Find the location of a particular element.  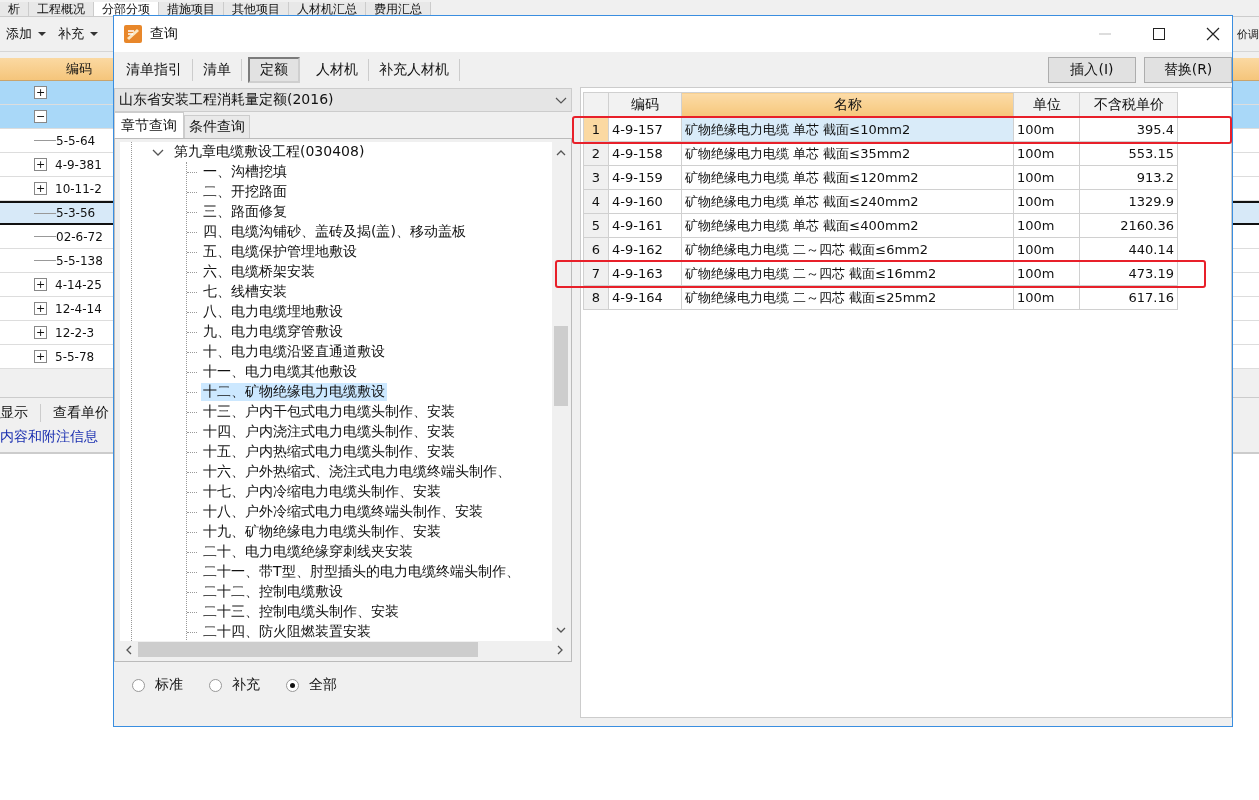

tab: 清单 is located at coordinates (217, 70).